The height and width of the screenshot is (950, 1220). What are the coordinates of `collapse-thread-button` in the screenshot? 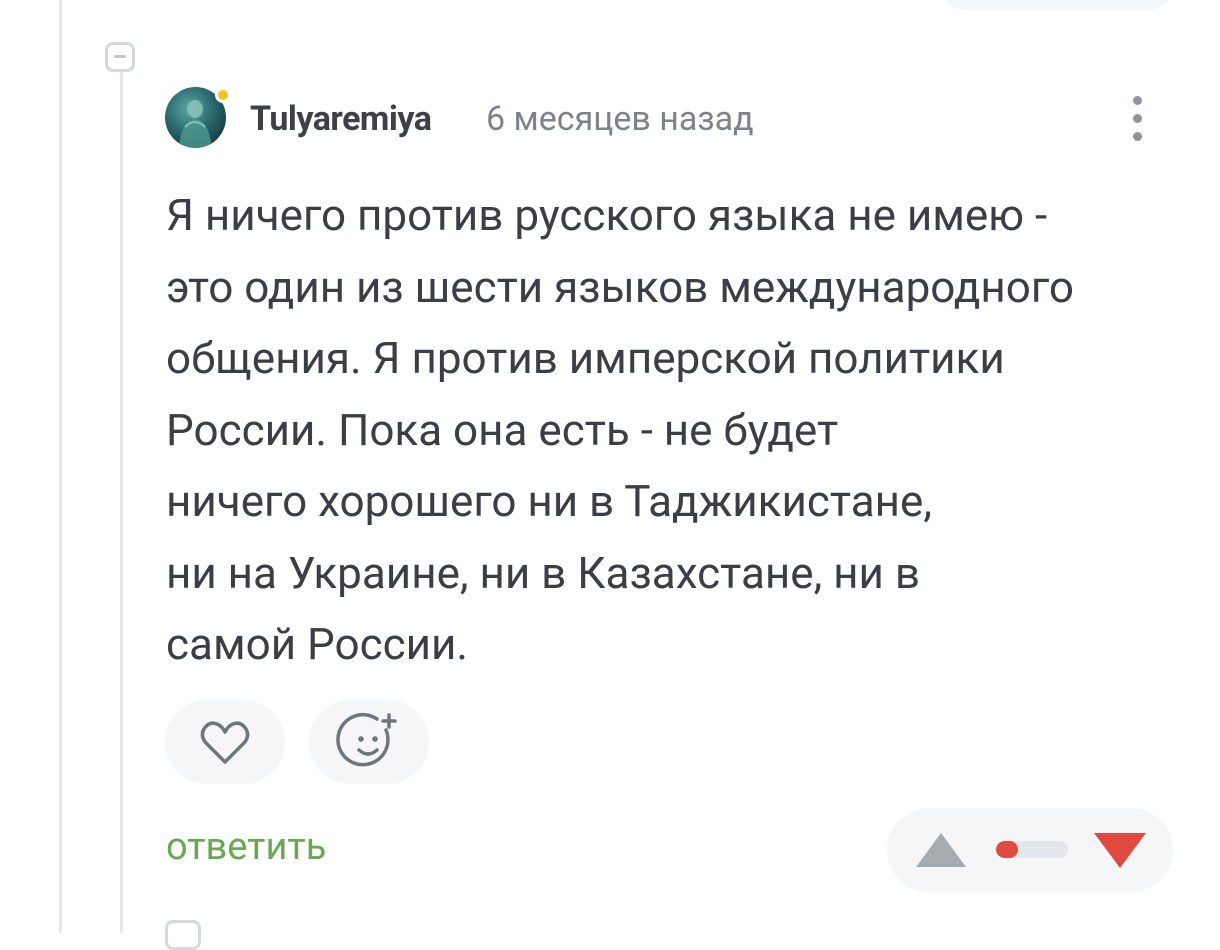 It's located at (120, 57).